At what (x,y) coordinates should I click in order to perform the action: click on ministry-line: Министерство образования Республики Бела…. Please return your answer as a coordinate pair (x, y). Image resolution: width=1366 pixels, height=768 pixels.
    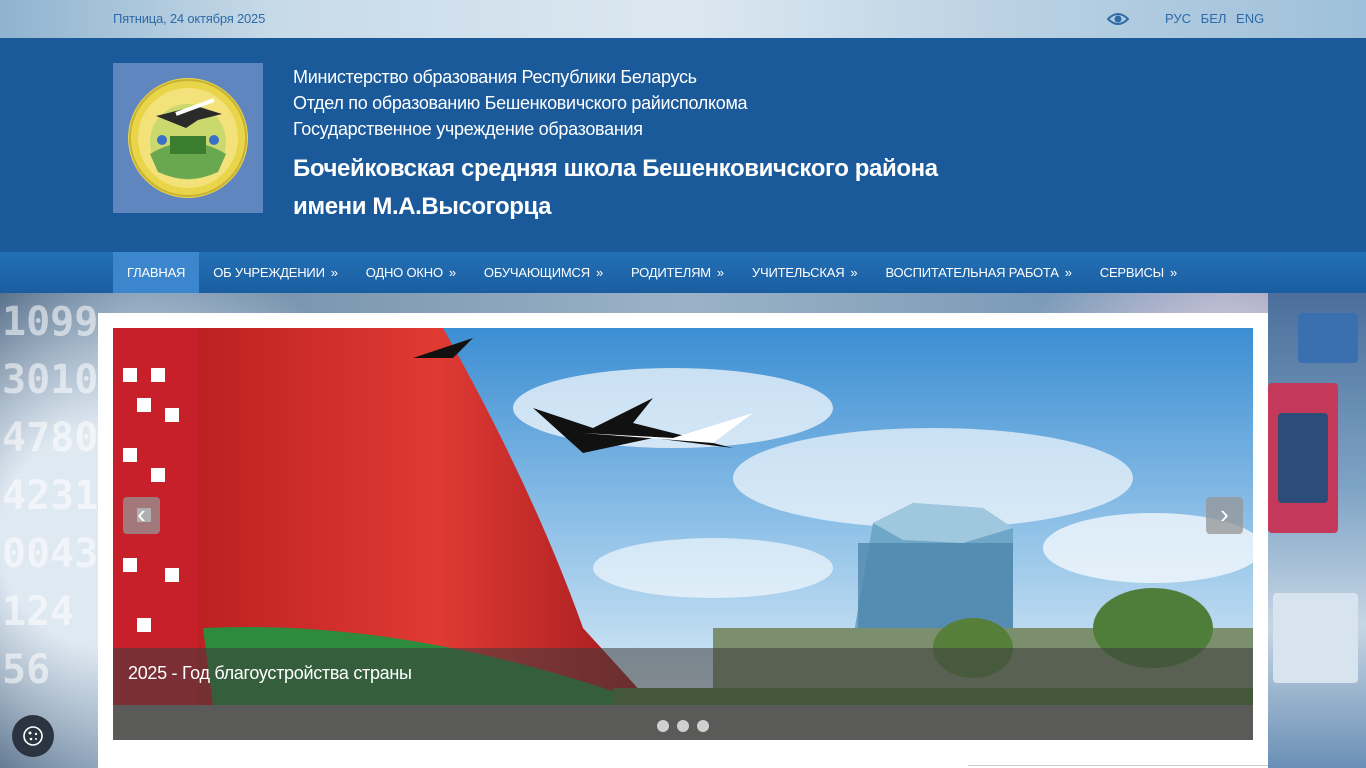
    Looking at the image, I should click on (495, 77).